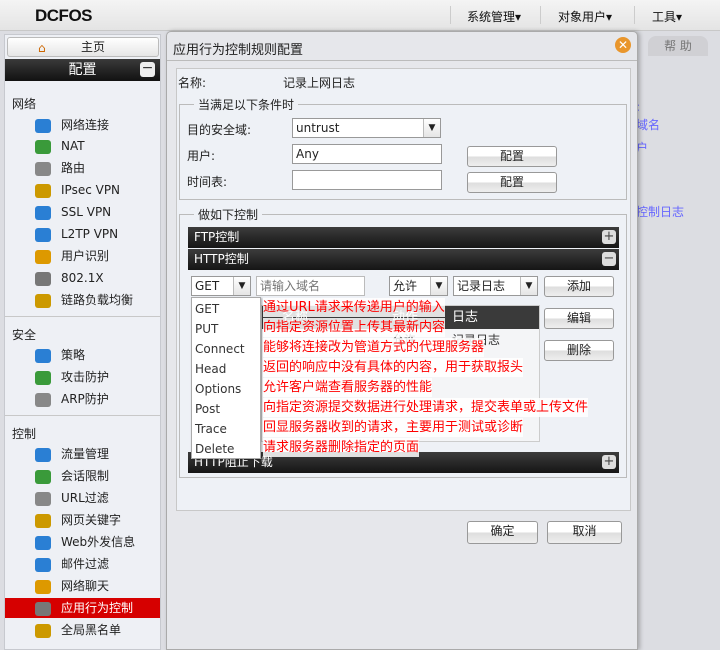 The image size is (720, 650). Describe the element at coordinates (210, 369) in the screenshot. I see `method-option: Head` at that location.